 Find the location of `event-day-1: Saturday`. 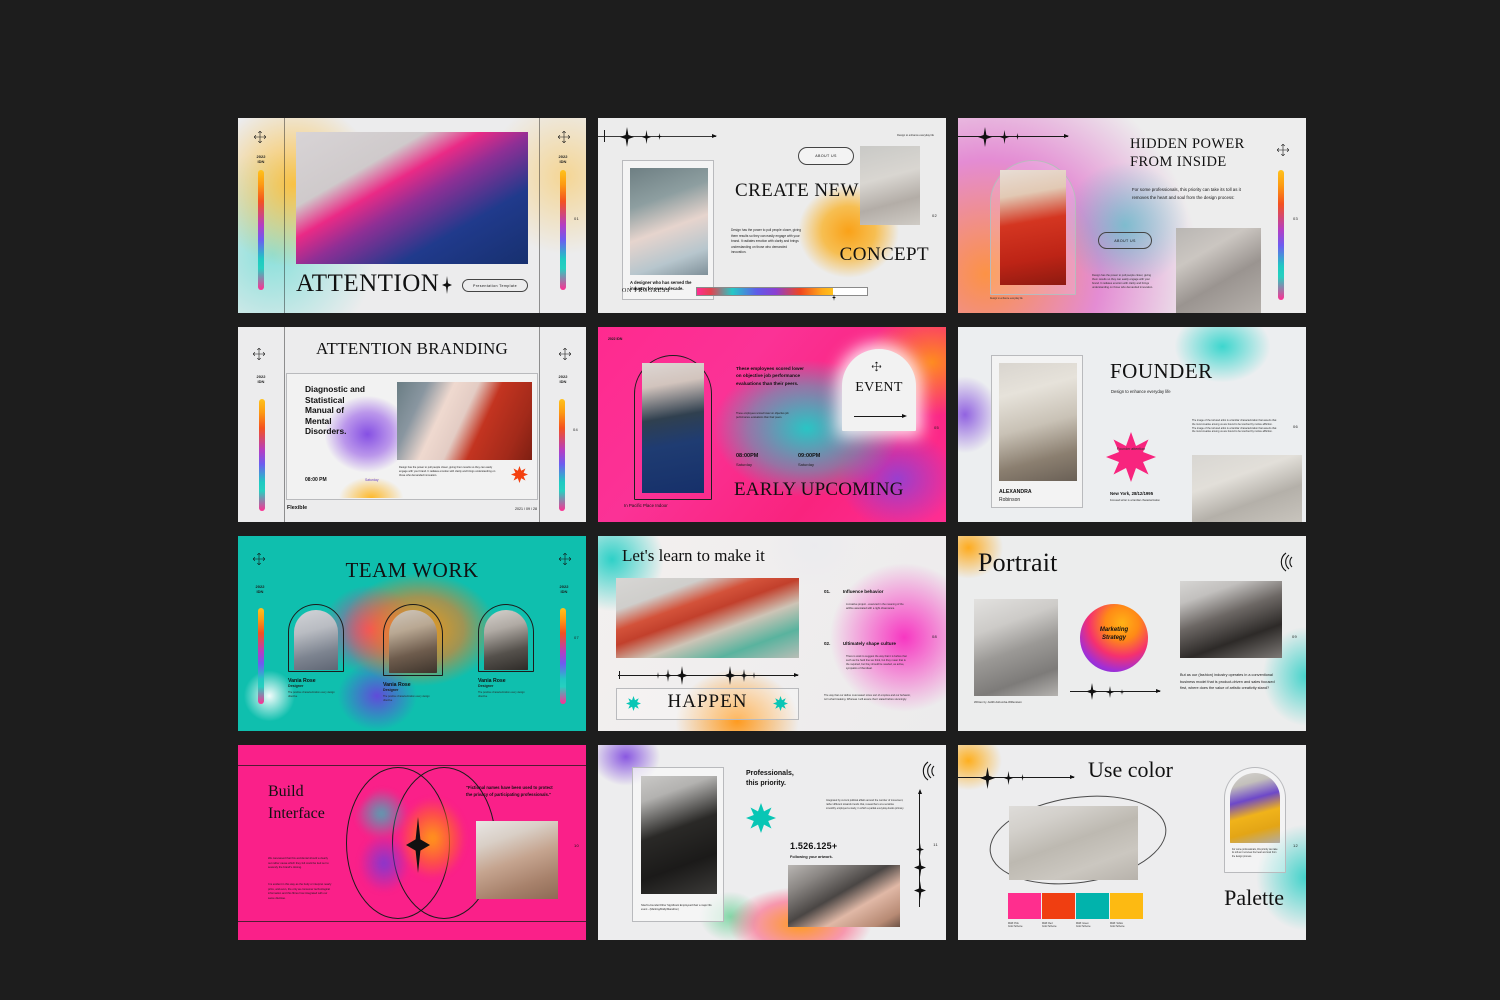

event-day-1: Saturday is located at coordinates (744, 464).